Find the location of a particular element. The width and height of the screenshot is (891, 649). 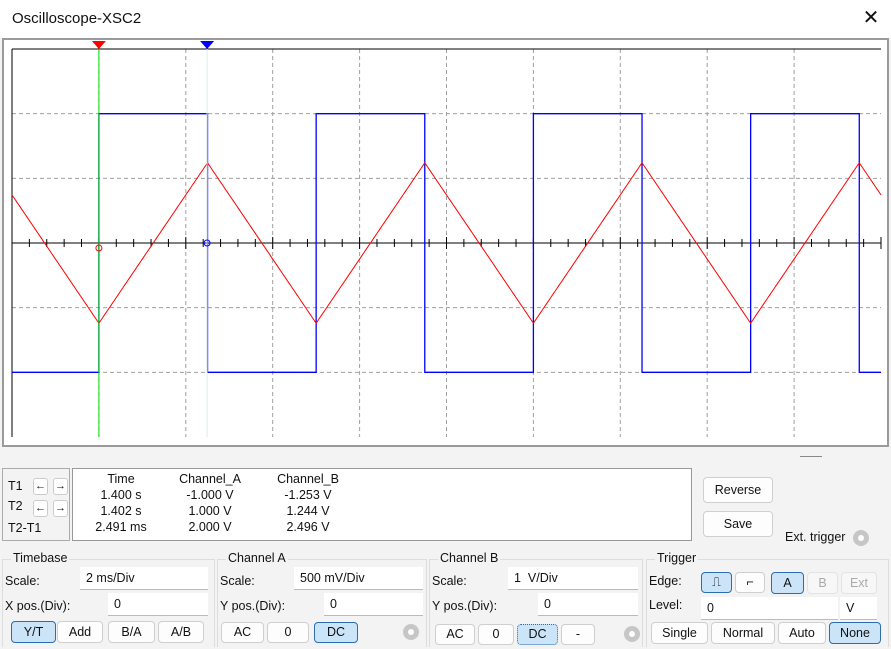

close-icon: ✕ is located at coordinates (871, 18).